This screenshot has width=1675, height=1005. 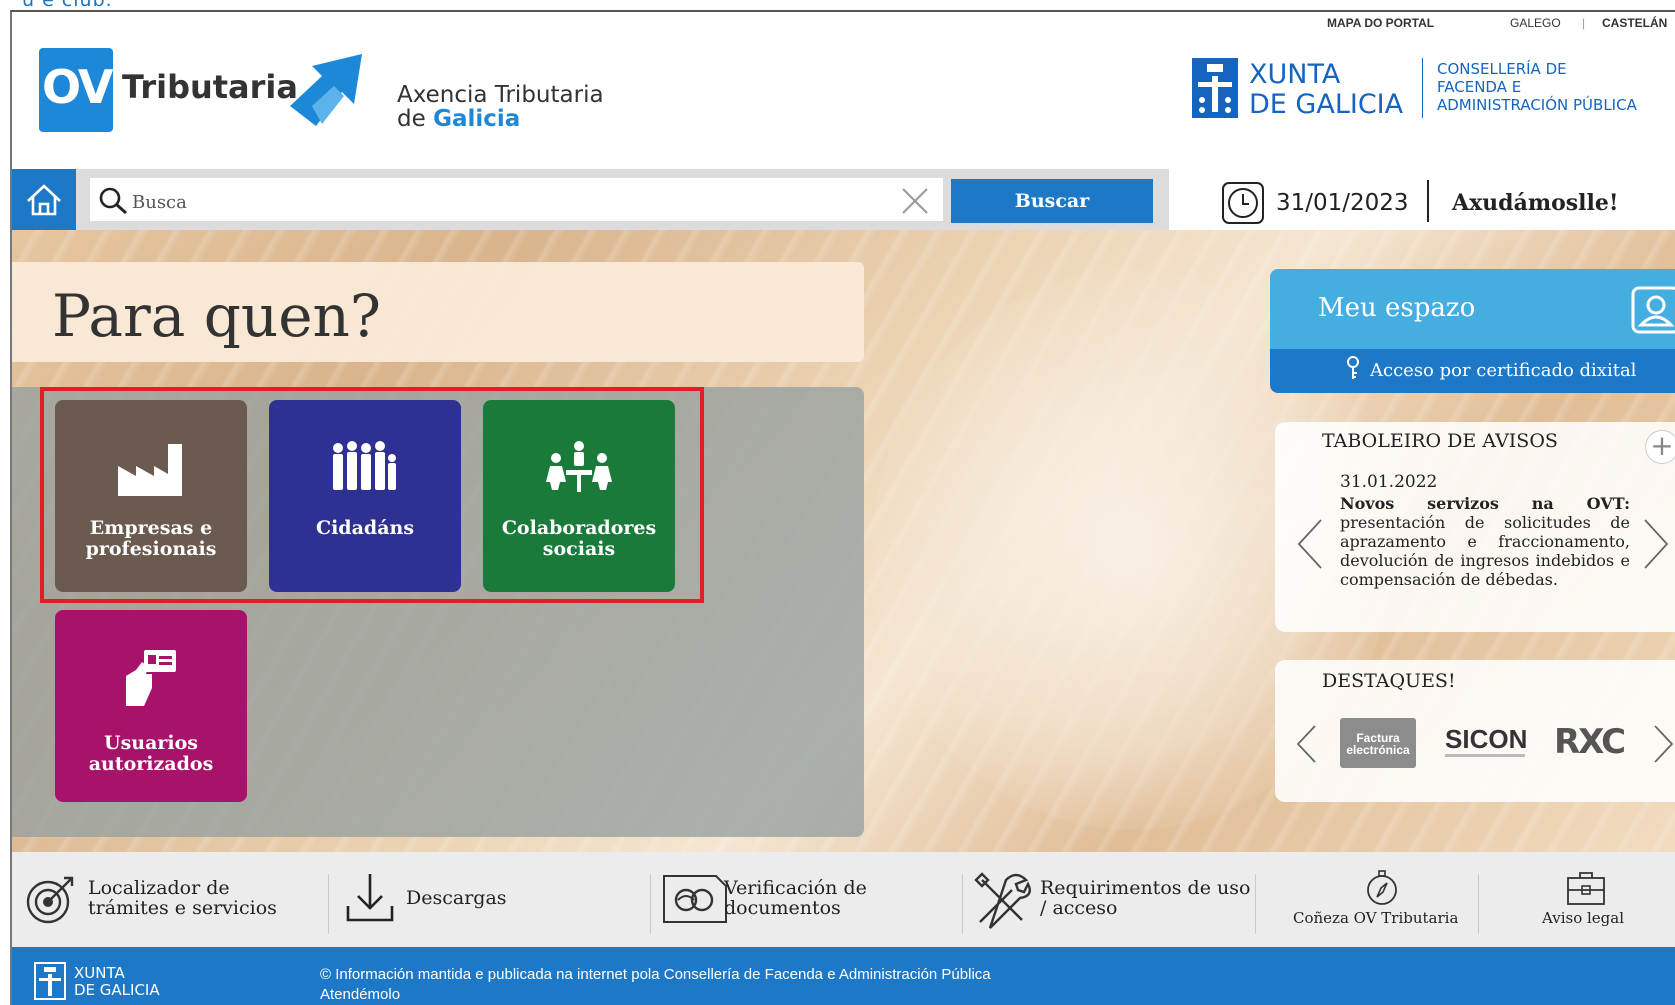 What do you see at coordinates (1664, 744) in the screenshot?
I see `destaques-next-arrow-icon` at bounding box center [1664, 744].